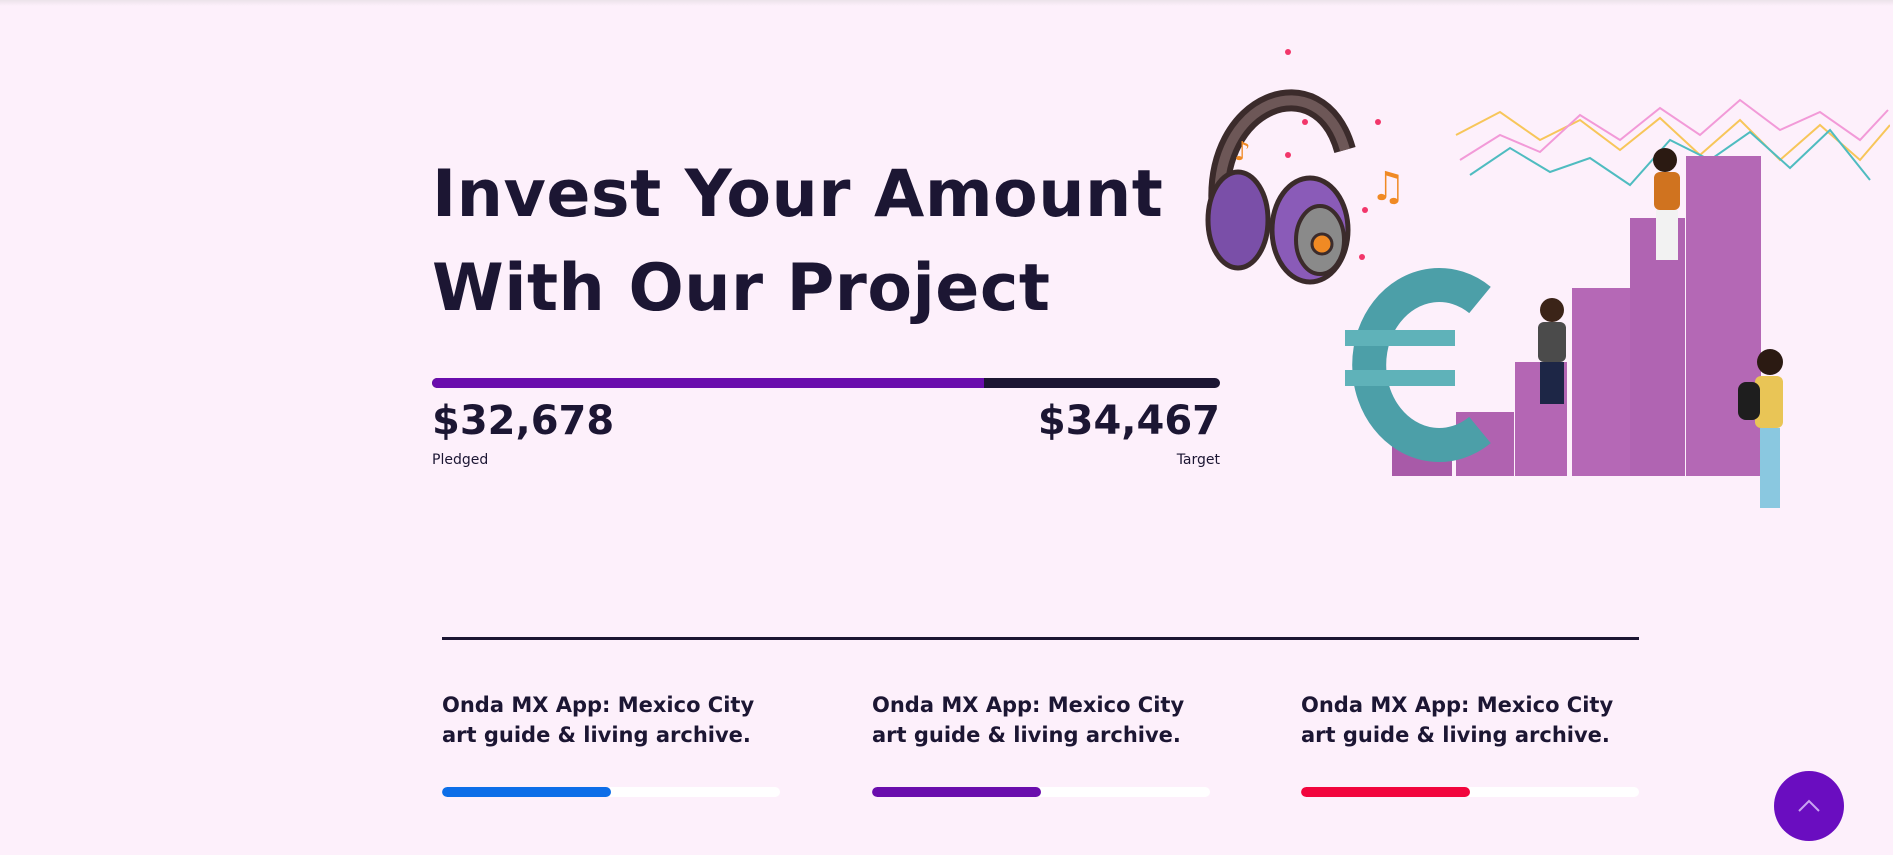 The height and width of the screenshot is (855, 1893). I want to click on pledged-amount: $32,678, so click(523, 421).